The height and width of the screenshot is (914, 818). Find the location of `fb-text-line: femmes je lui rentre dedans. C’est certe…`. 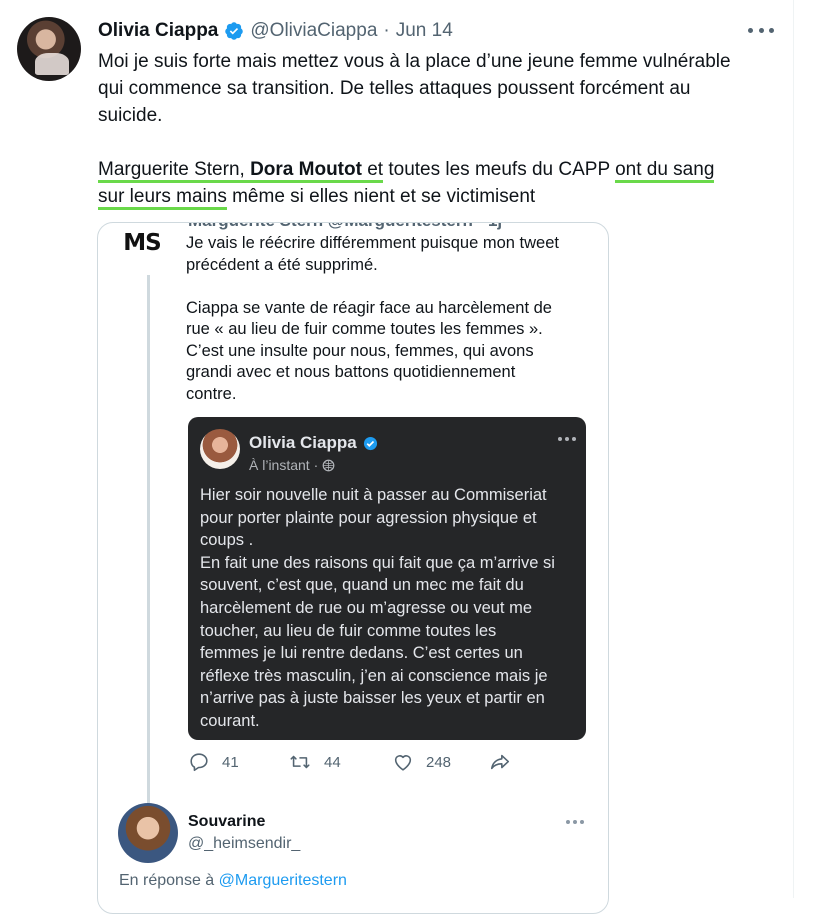

fb-text-line: femmes je lui rentre dedans. C’est certe… is located at coordinates (361, 653).